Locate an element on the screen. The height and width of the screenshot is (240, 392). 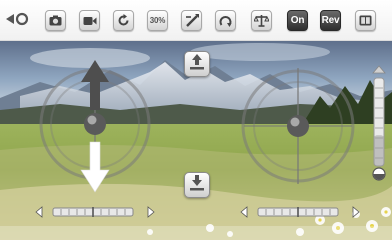
takeoff-icon is located at coordinates (197, 64).